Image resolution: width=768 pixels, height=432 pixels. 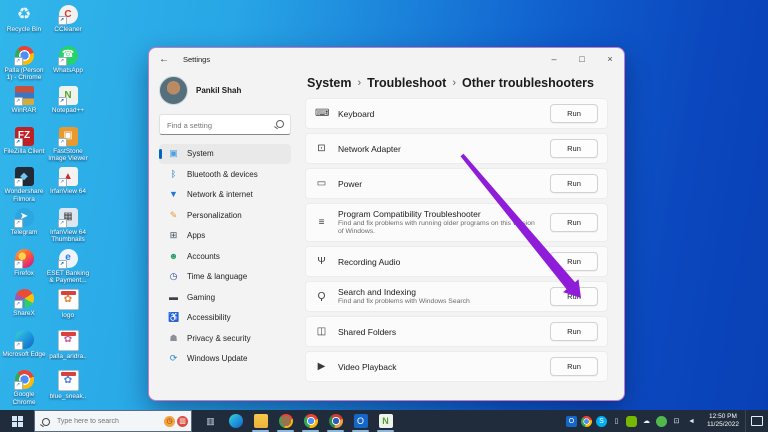 I want to click on sidebar-item-apps: ⊞ Apps, so click(x=225, y=236).